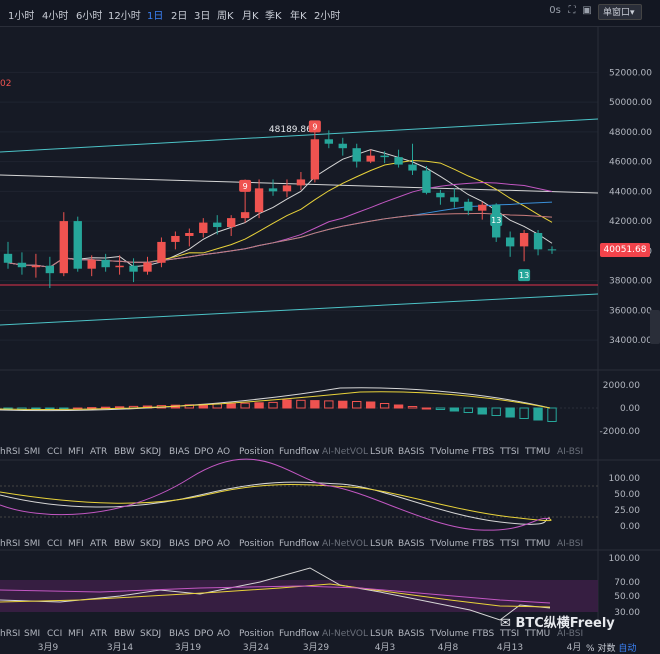 The width and height of the screenshot is (660, 654). Describe the element at coordinates (625, 479) in the screenshot. I see `kdj-tick: 100.00` at that location.